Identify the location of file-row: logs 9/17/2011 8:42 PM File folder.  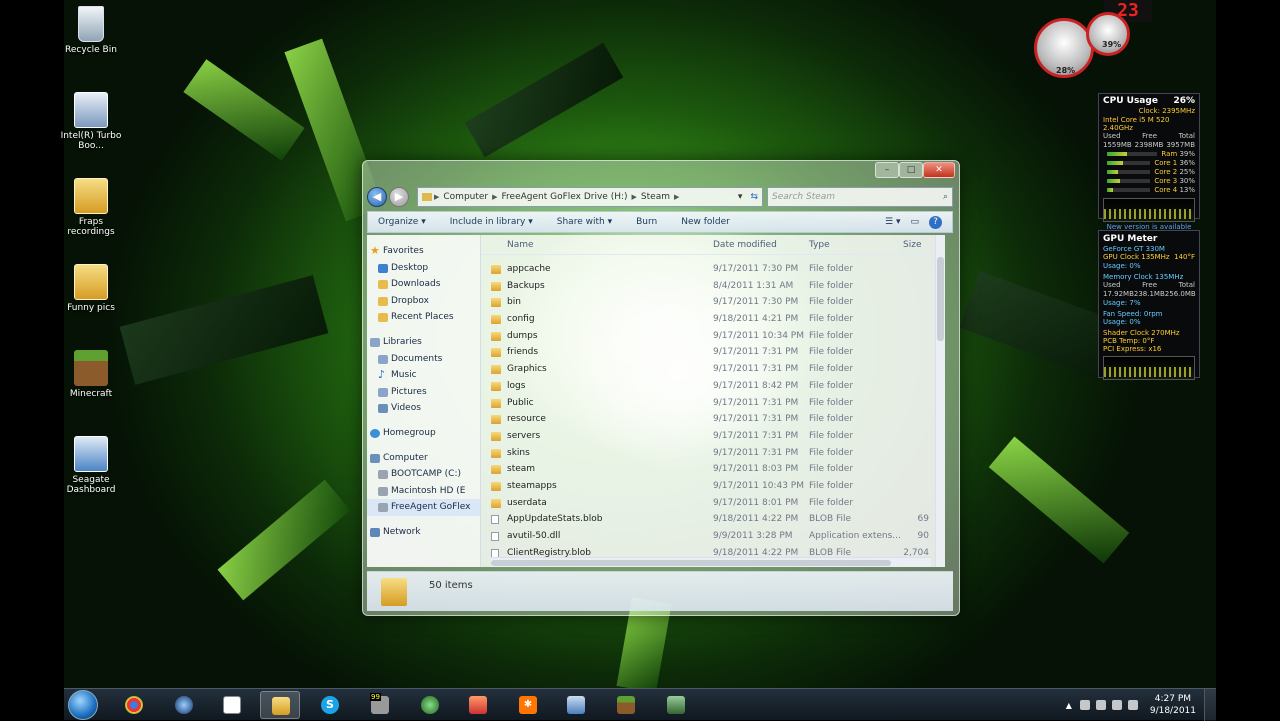
(713, 386).